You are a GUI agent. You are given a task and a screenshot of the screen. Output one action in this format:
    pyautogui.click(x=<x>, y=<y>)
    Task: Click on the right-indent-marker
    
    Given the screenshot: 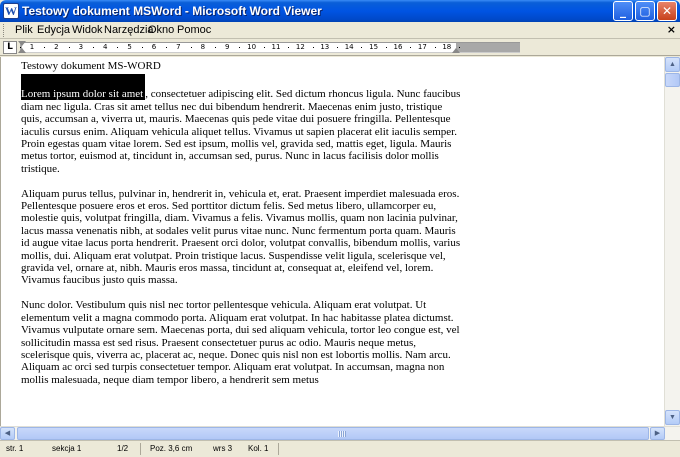 What is the action you would take?
    pyautogui.click(x=456, y=50)
    